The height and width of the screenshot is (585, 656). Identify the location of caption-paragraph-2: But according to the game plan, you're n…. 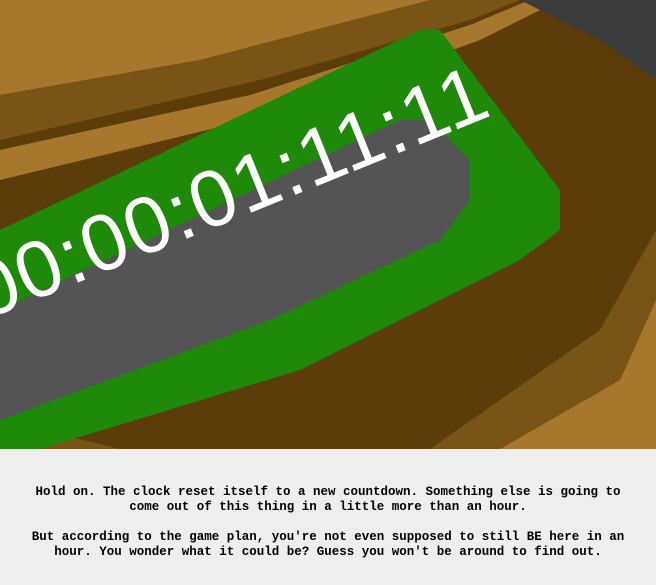
(328, 544).